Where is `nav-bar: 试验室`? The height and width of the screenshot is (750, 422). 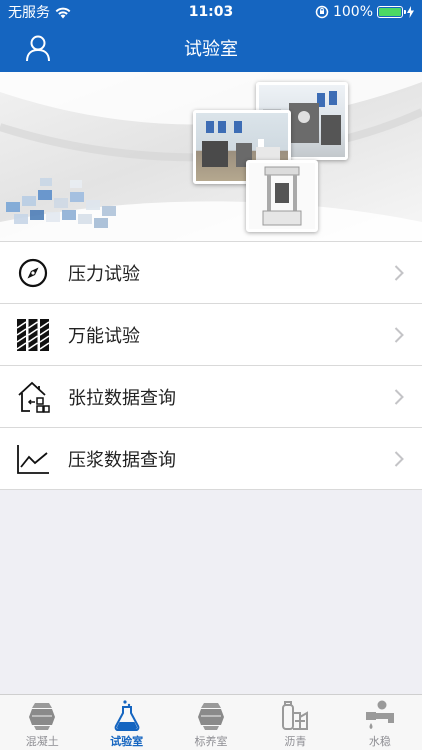 nav-bar: 试验室 is located at coordinates (211, 48).